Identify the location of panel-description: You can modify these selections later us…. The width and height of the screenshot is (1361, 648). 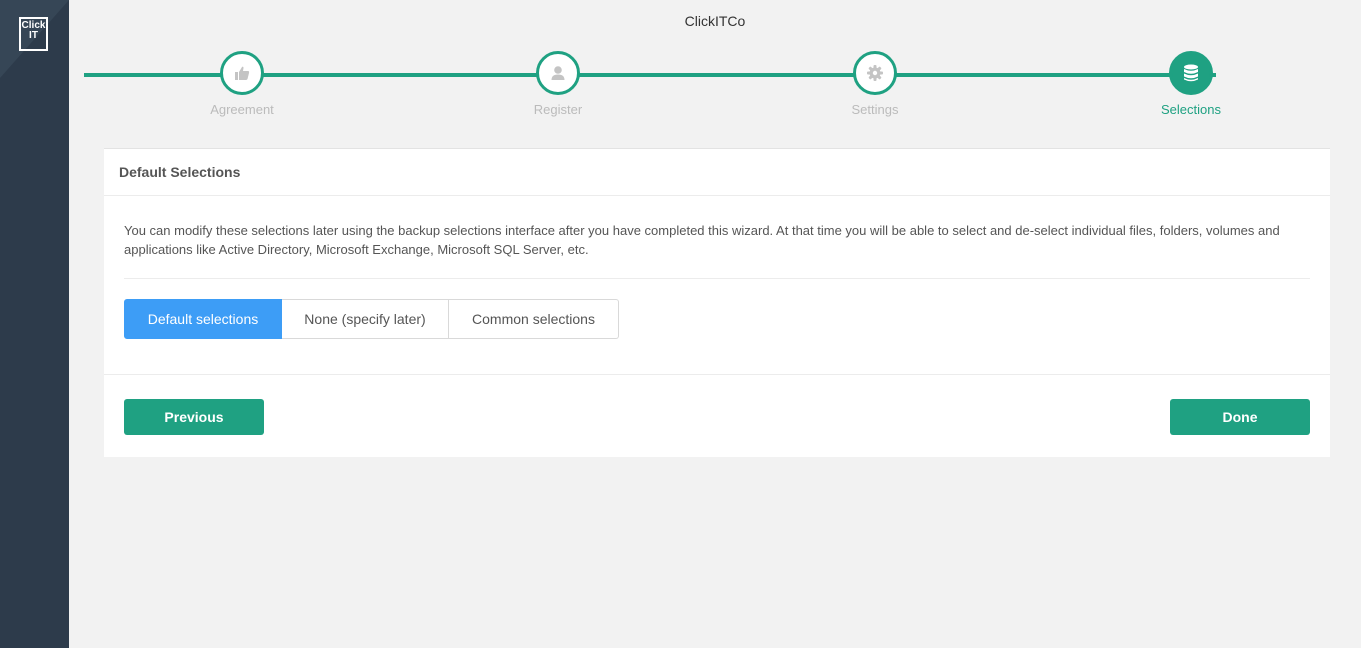
(702, 240).